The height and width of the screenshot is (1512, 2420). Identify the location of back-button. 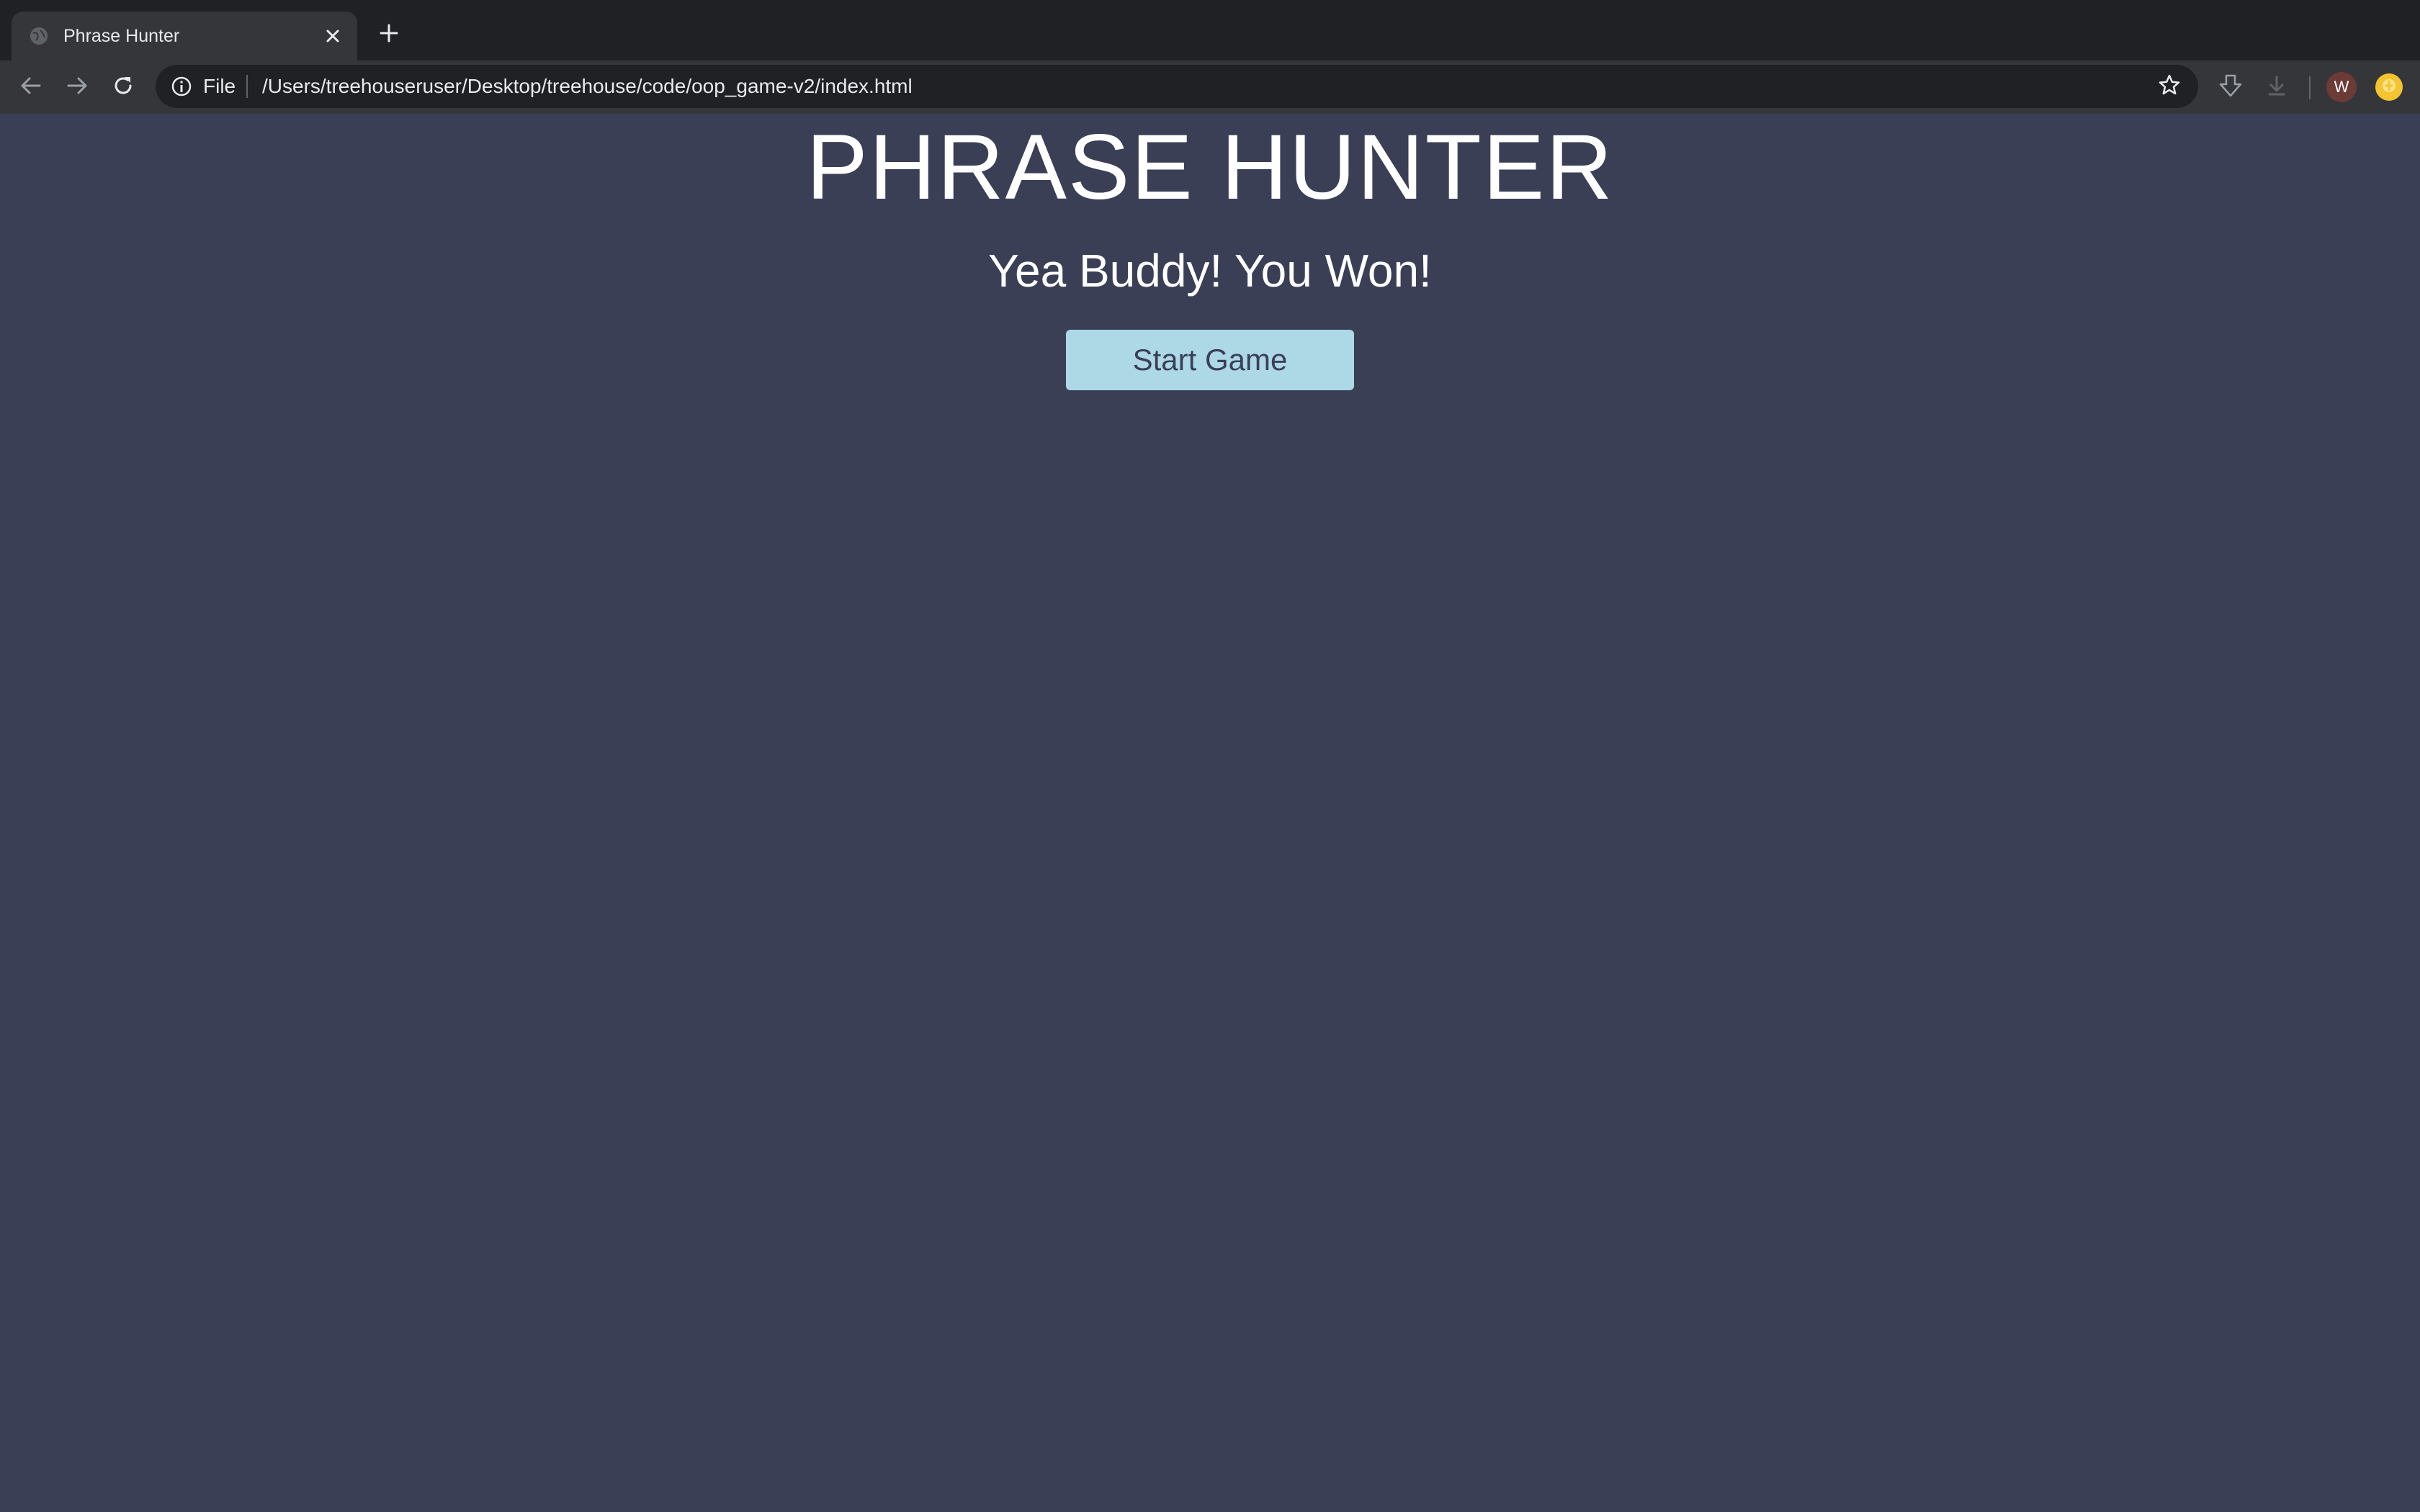
(31, 87).